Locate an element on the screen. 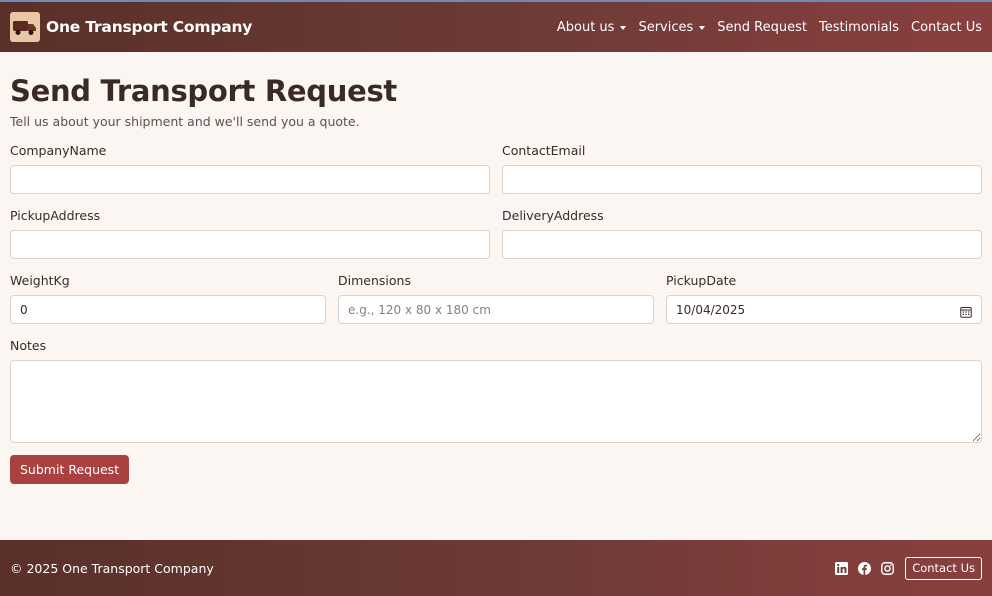  pickup-address-input is located at coordinates (250, 244).